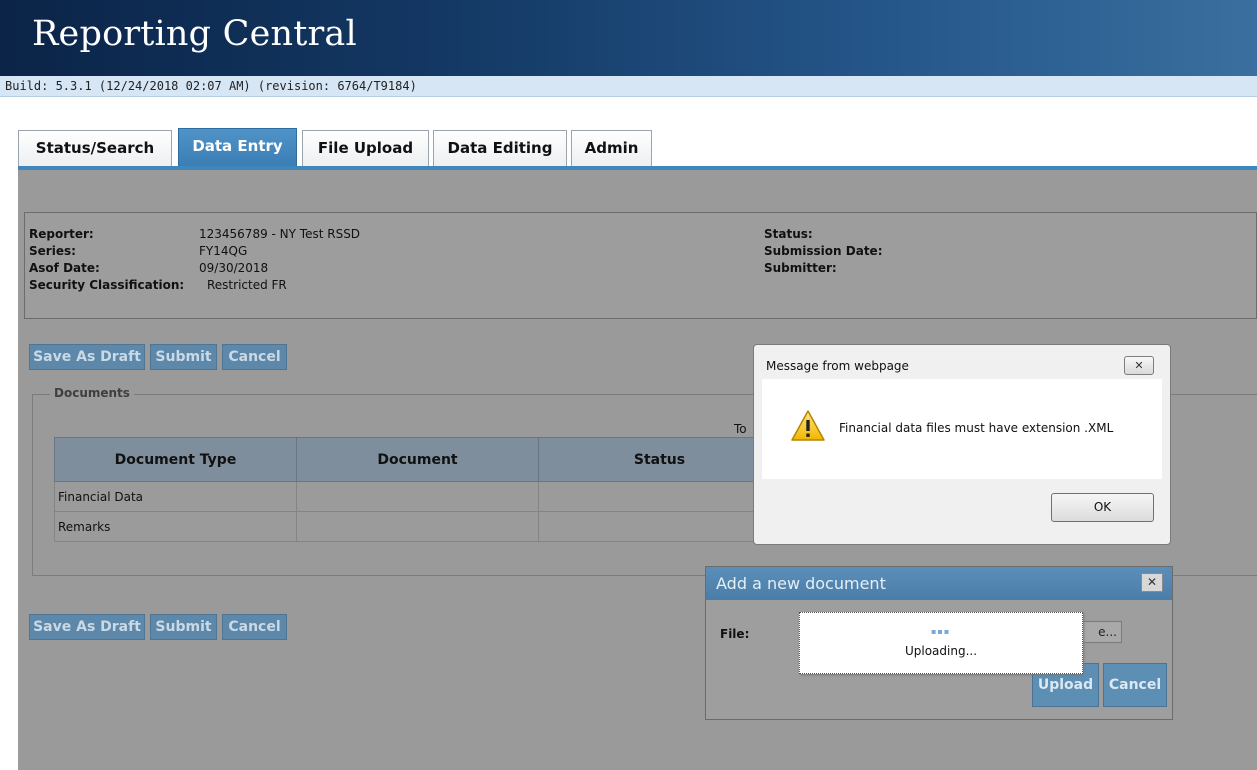 Image resolution: width=1257 pixels, height=770 pixels. I want to click on add-document-titlebar: Add a new document ✕, so click(939, 583).